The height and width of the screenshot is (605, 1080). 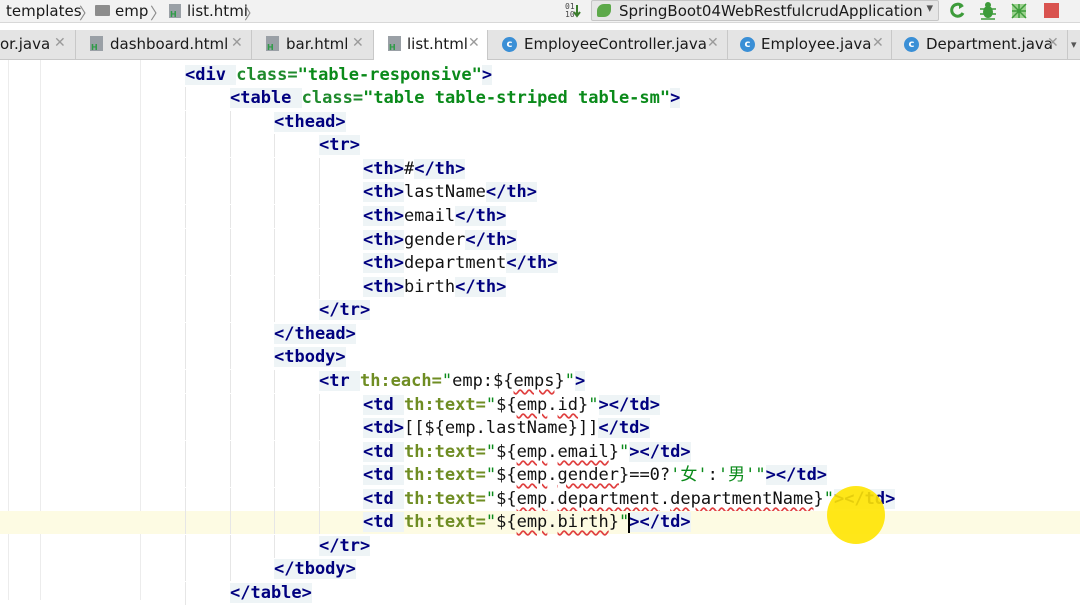 I want to click on breadcrumb-list-html: list.html, so click(x=217, y=11).